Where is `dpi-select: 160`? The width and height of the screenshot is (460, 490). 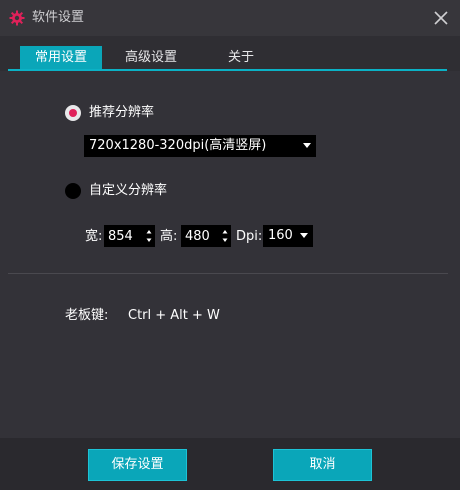 dpi-select: 160 is located at coordinates (288, 236).